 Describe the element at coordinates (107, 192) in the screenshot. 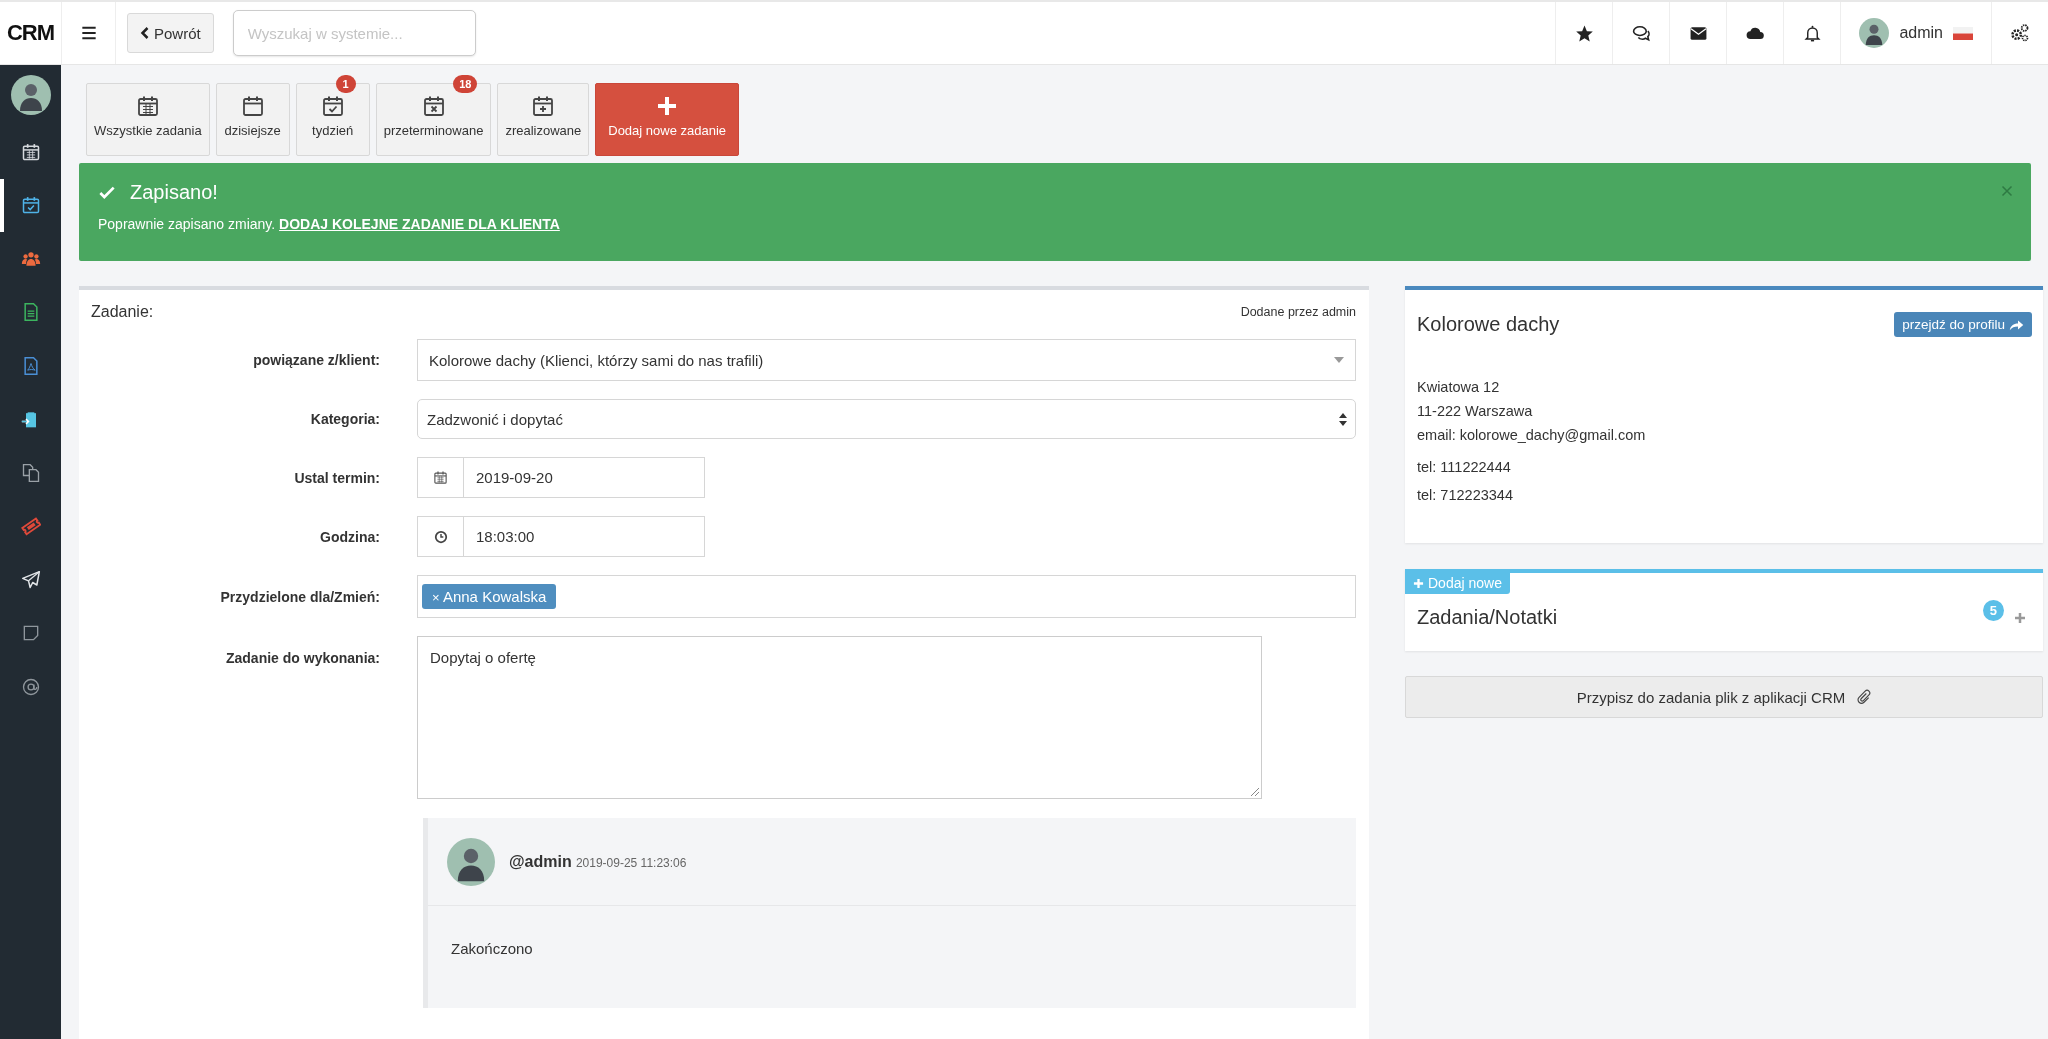

I see `check-icon` at that location.